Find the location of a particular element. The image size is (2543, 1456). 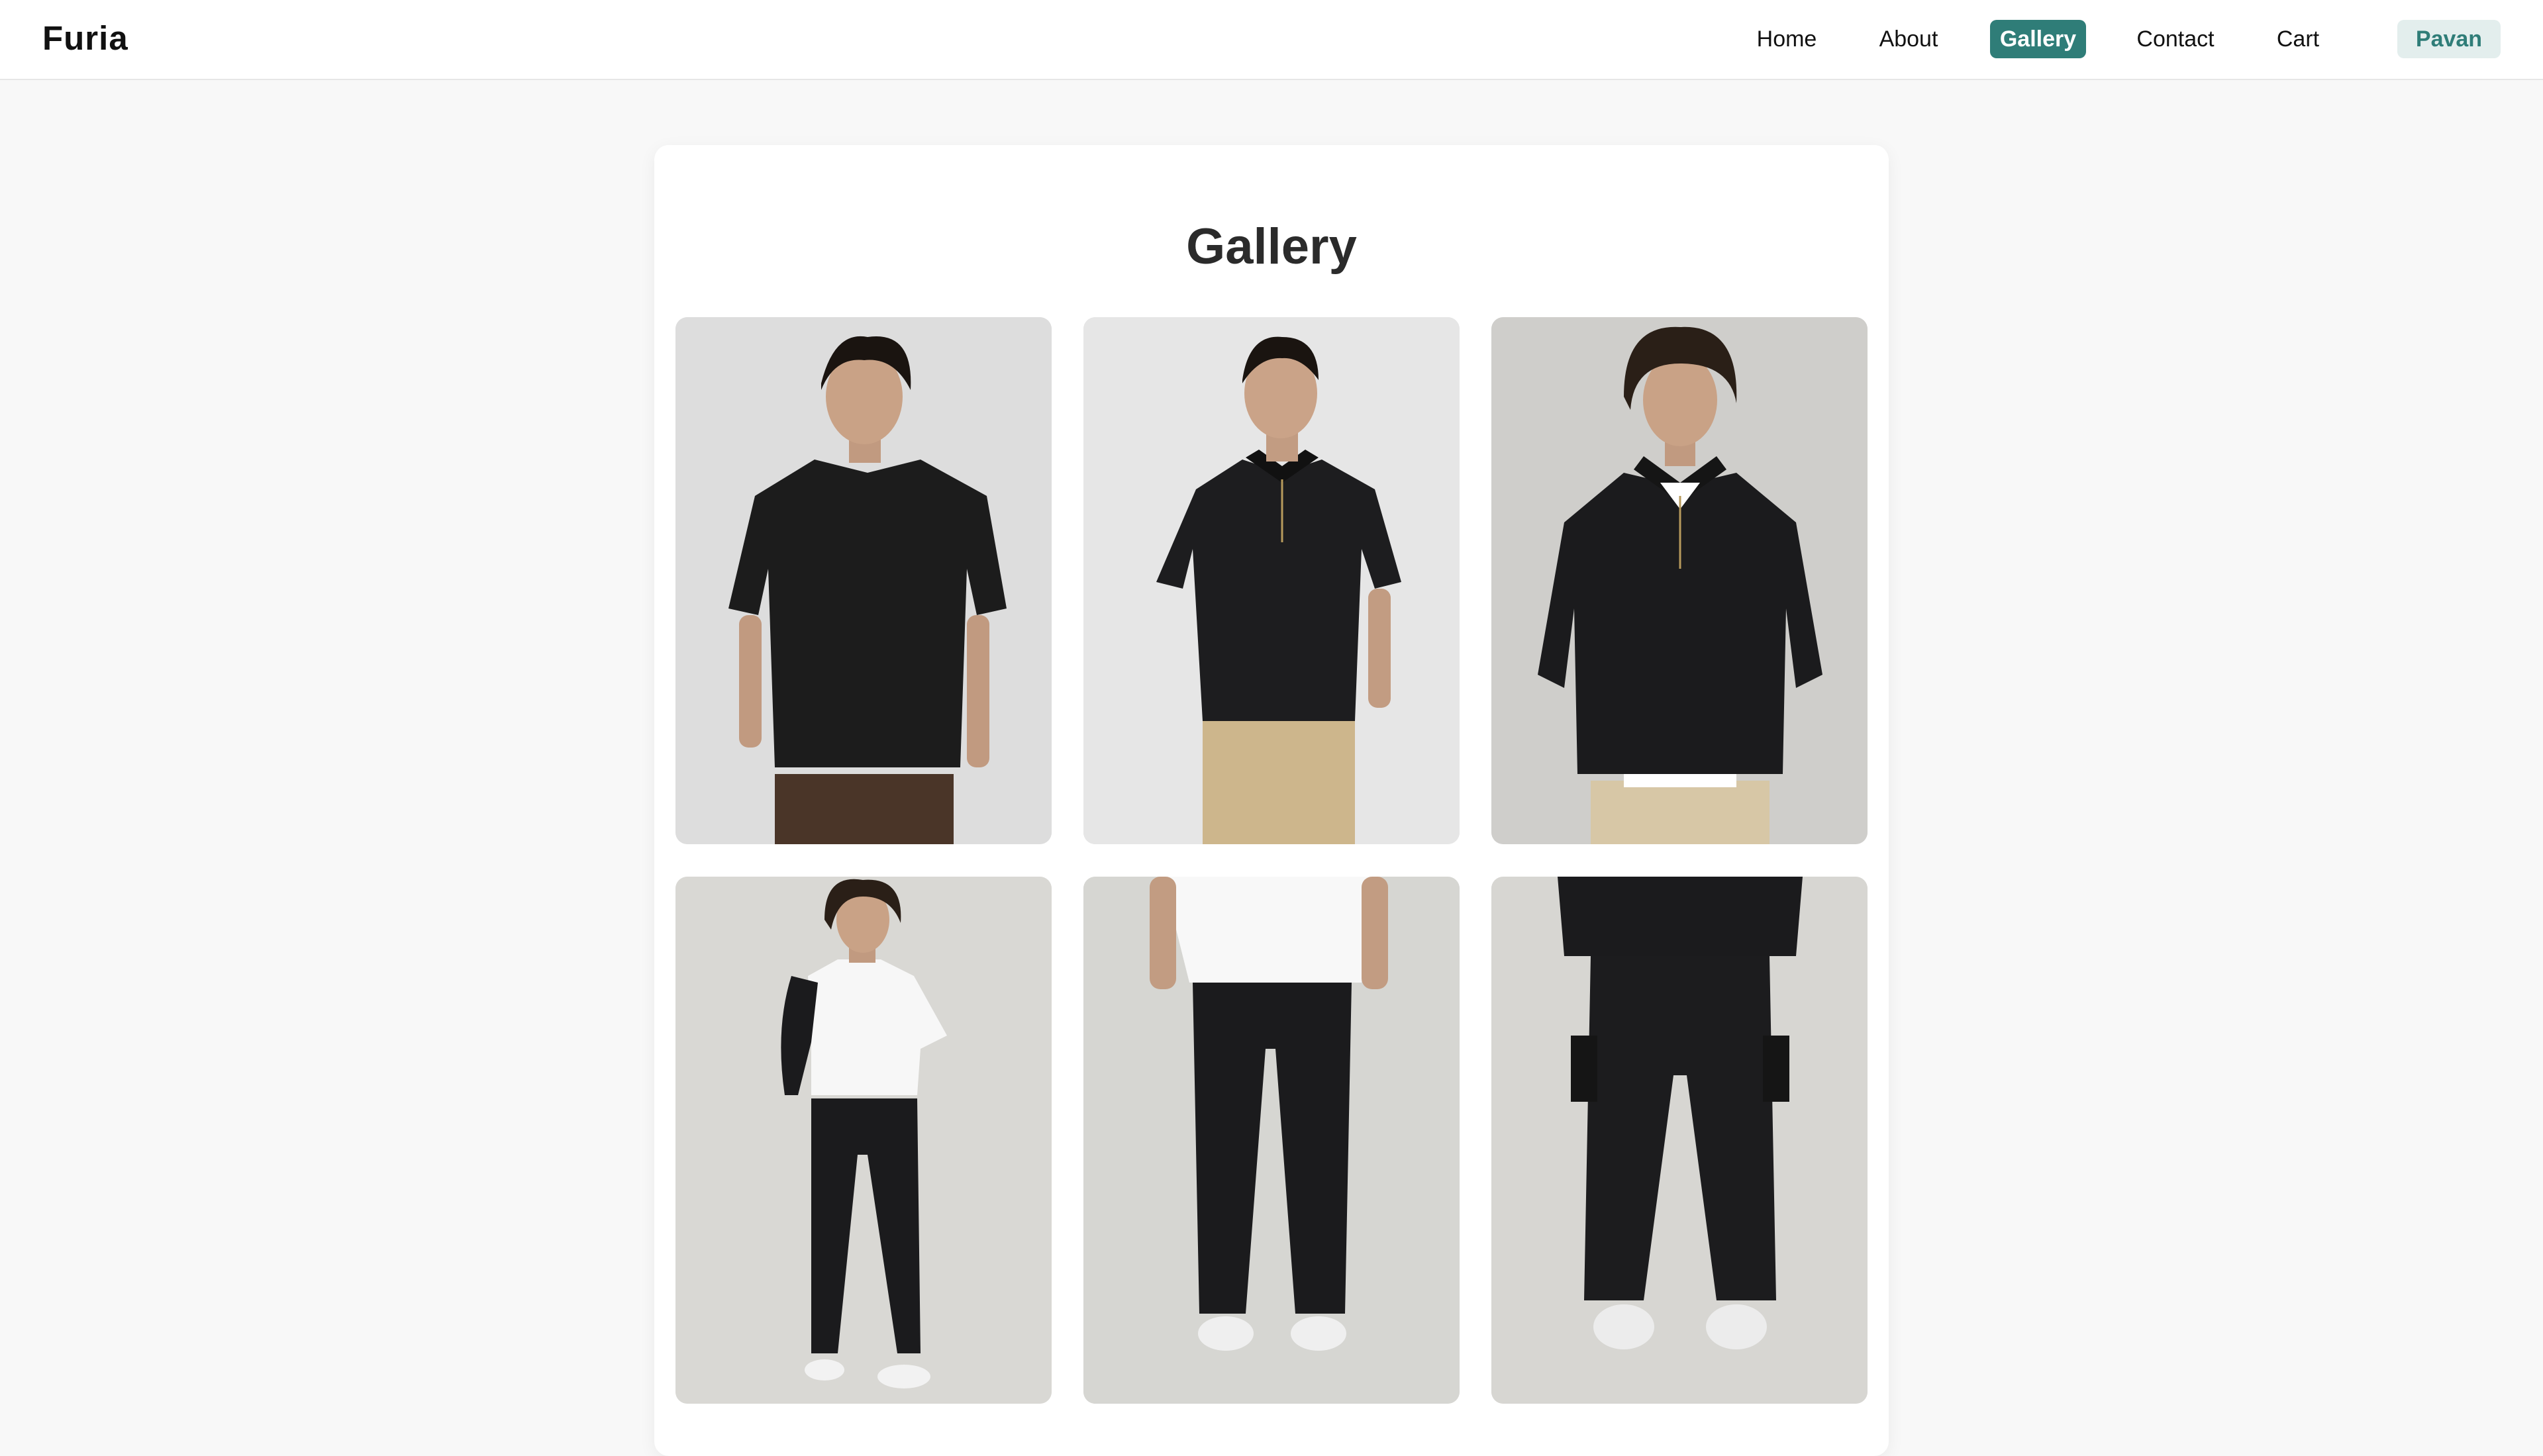

nav-about-link: About is located at coordinates (1908, 39).